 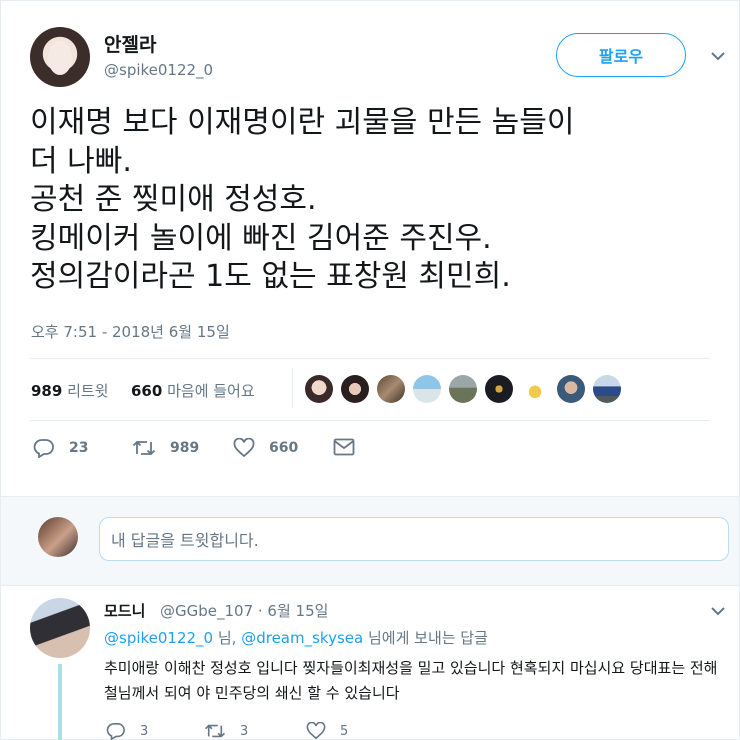 What do you see at coordinates (60, 628) in the screenshot?
I see `reply-author-avatar` at bounding box center [60, 628].